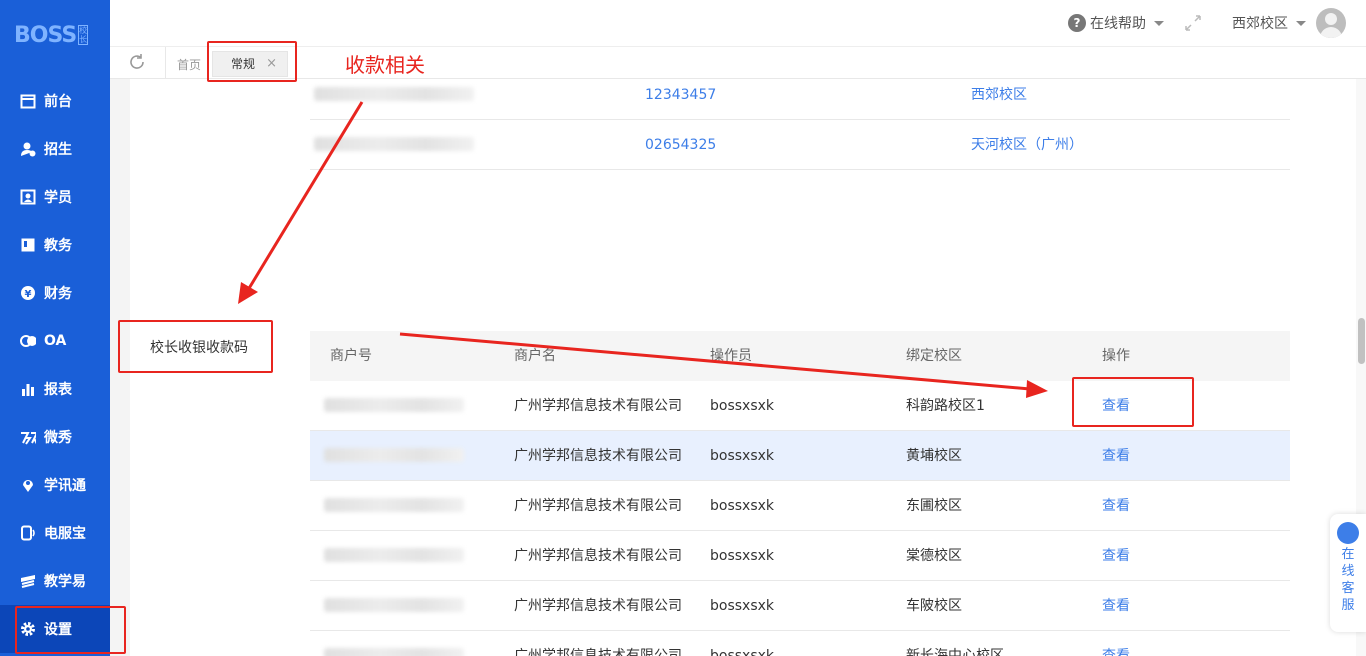 This screenshot has width=1366, height=656. Describe the element at coordinates (45, 35) in the screenshot. I see `logo-text: BOSS` at that location.